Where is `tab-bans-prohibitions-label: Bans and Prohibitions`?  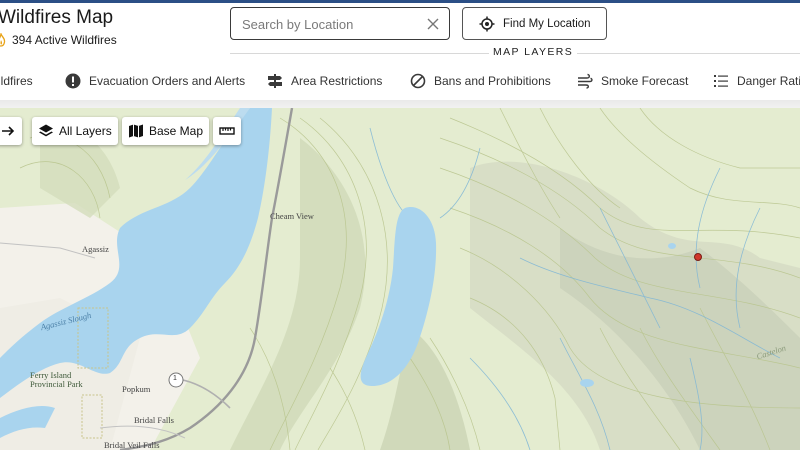 tab-bans-prohibitions-label: Bans and Prohibitions is located at coordinates (492, 81).